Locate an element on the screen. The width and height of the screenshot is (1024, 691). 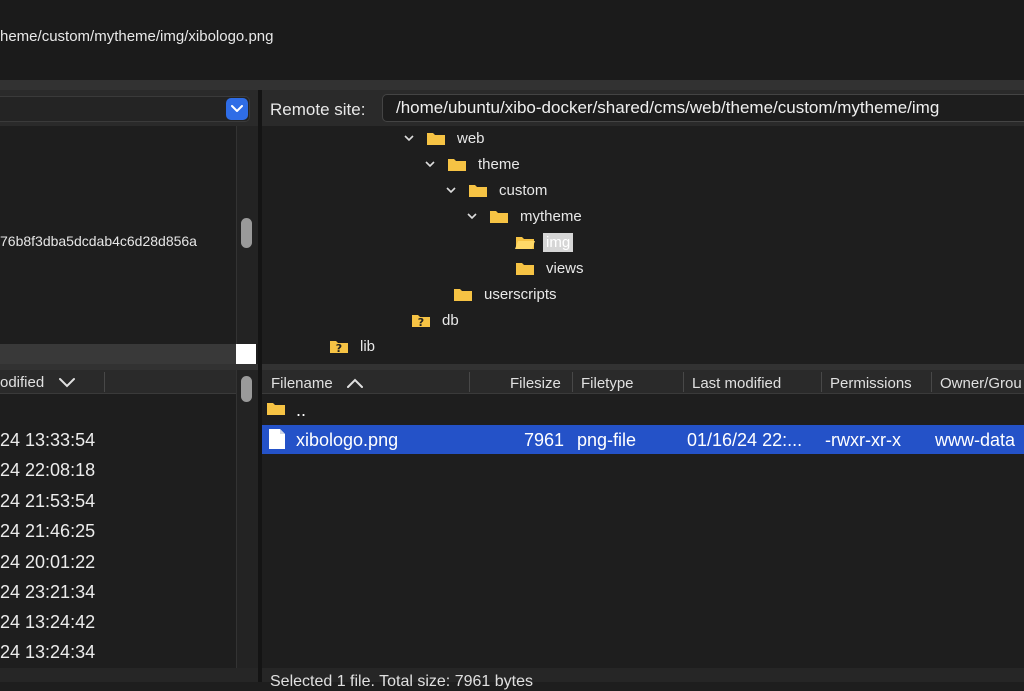
tree-node-lib: ? lib is located at coordinates (353, 346).